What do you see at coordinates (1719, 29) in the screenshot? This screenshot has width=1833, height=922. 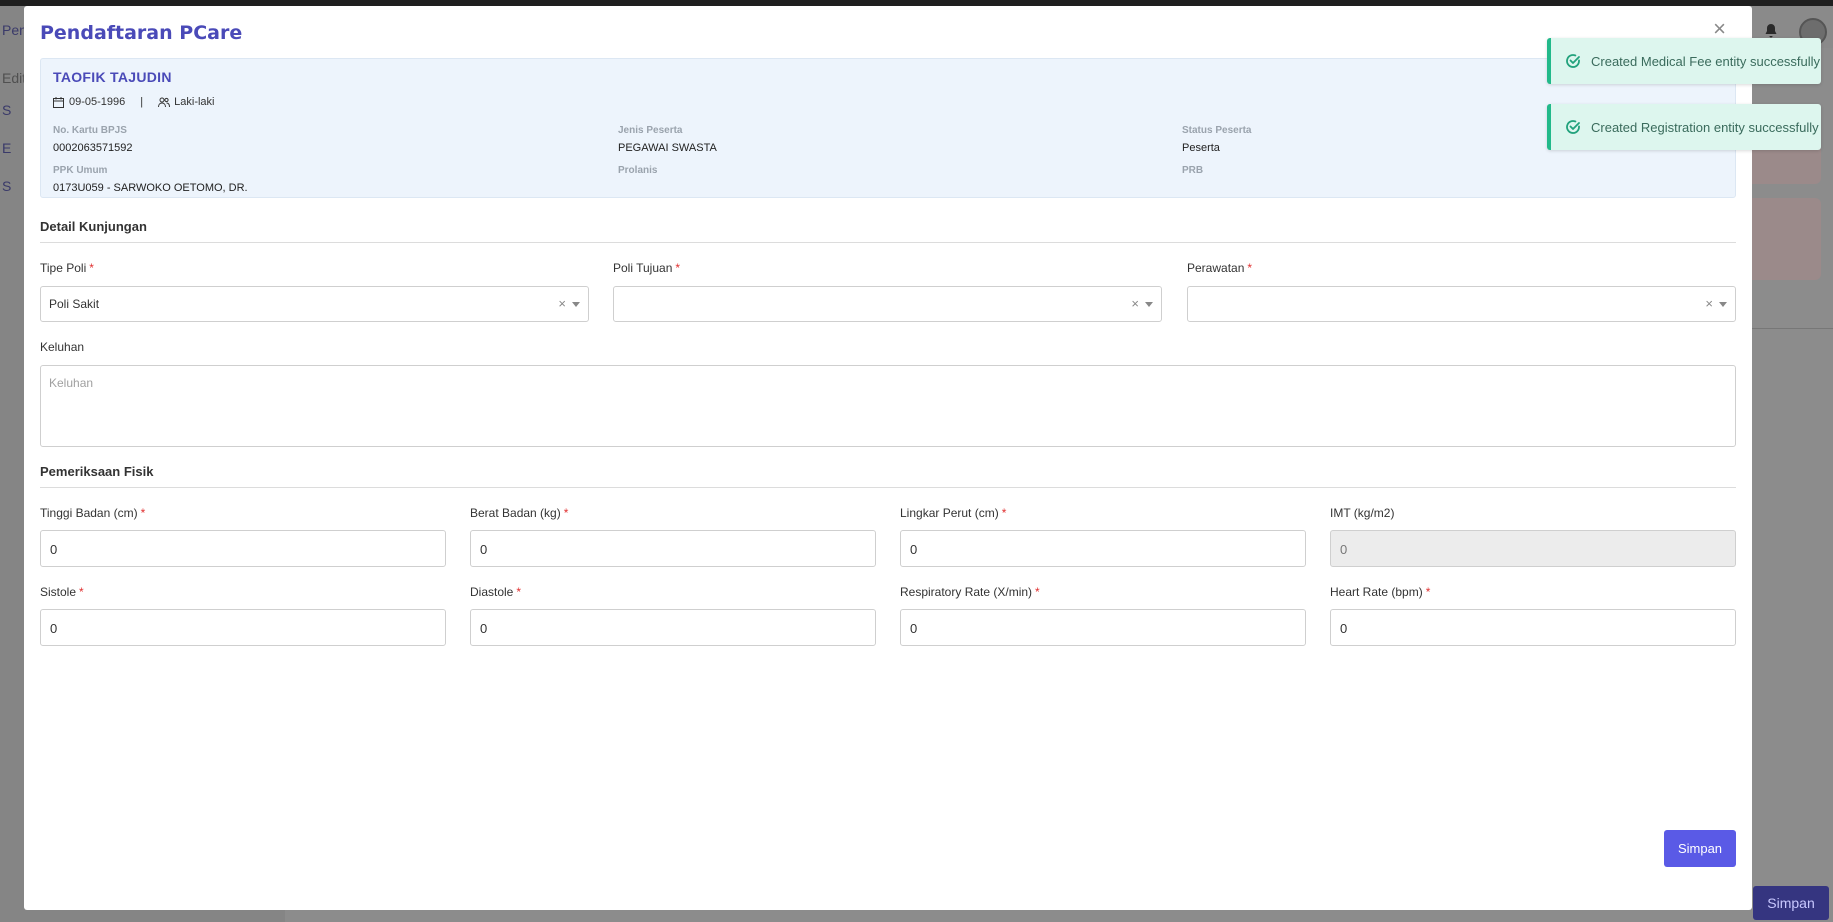 I see `close-icon: ×` at bounding box center [1719, 29].